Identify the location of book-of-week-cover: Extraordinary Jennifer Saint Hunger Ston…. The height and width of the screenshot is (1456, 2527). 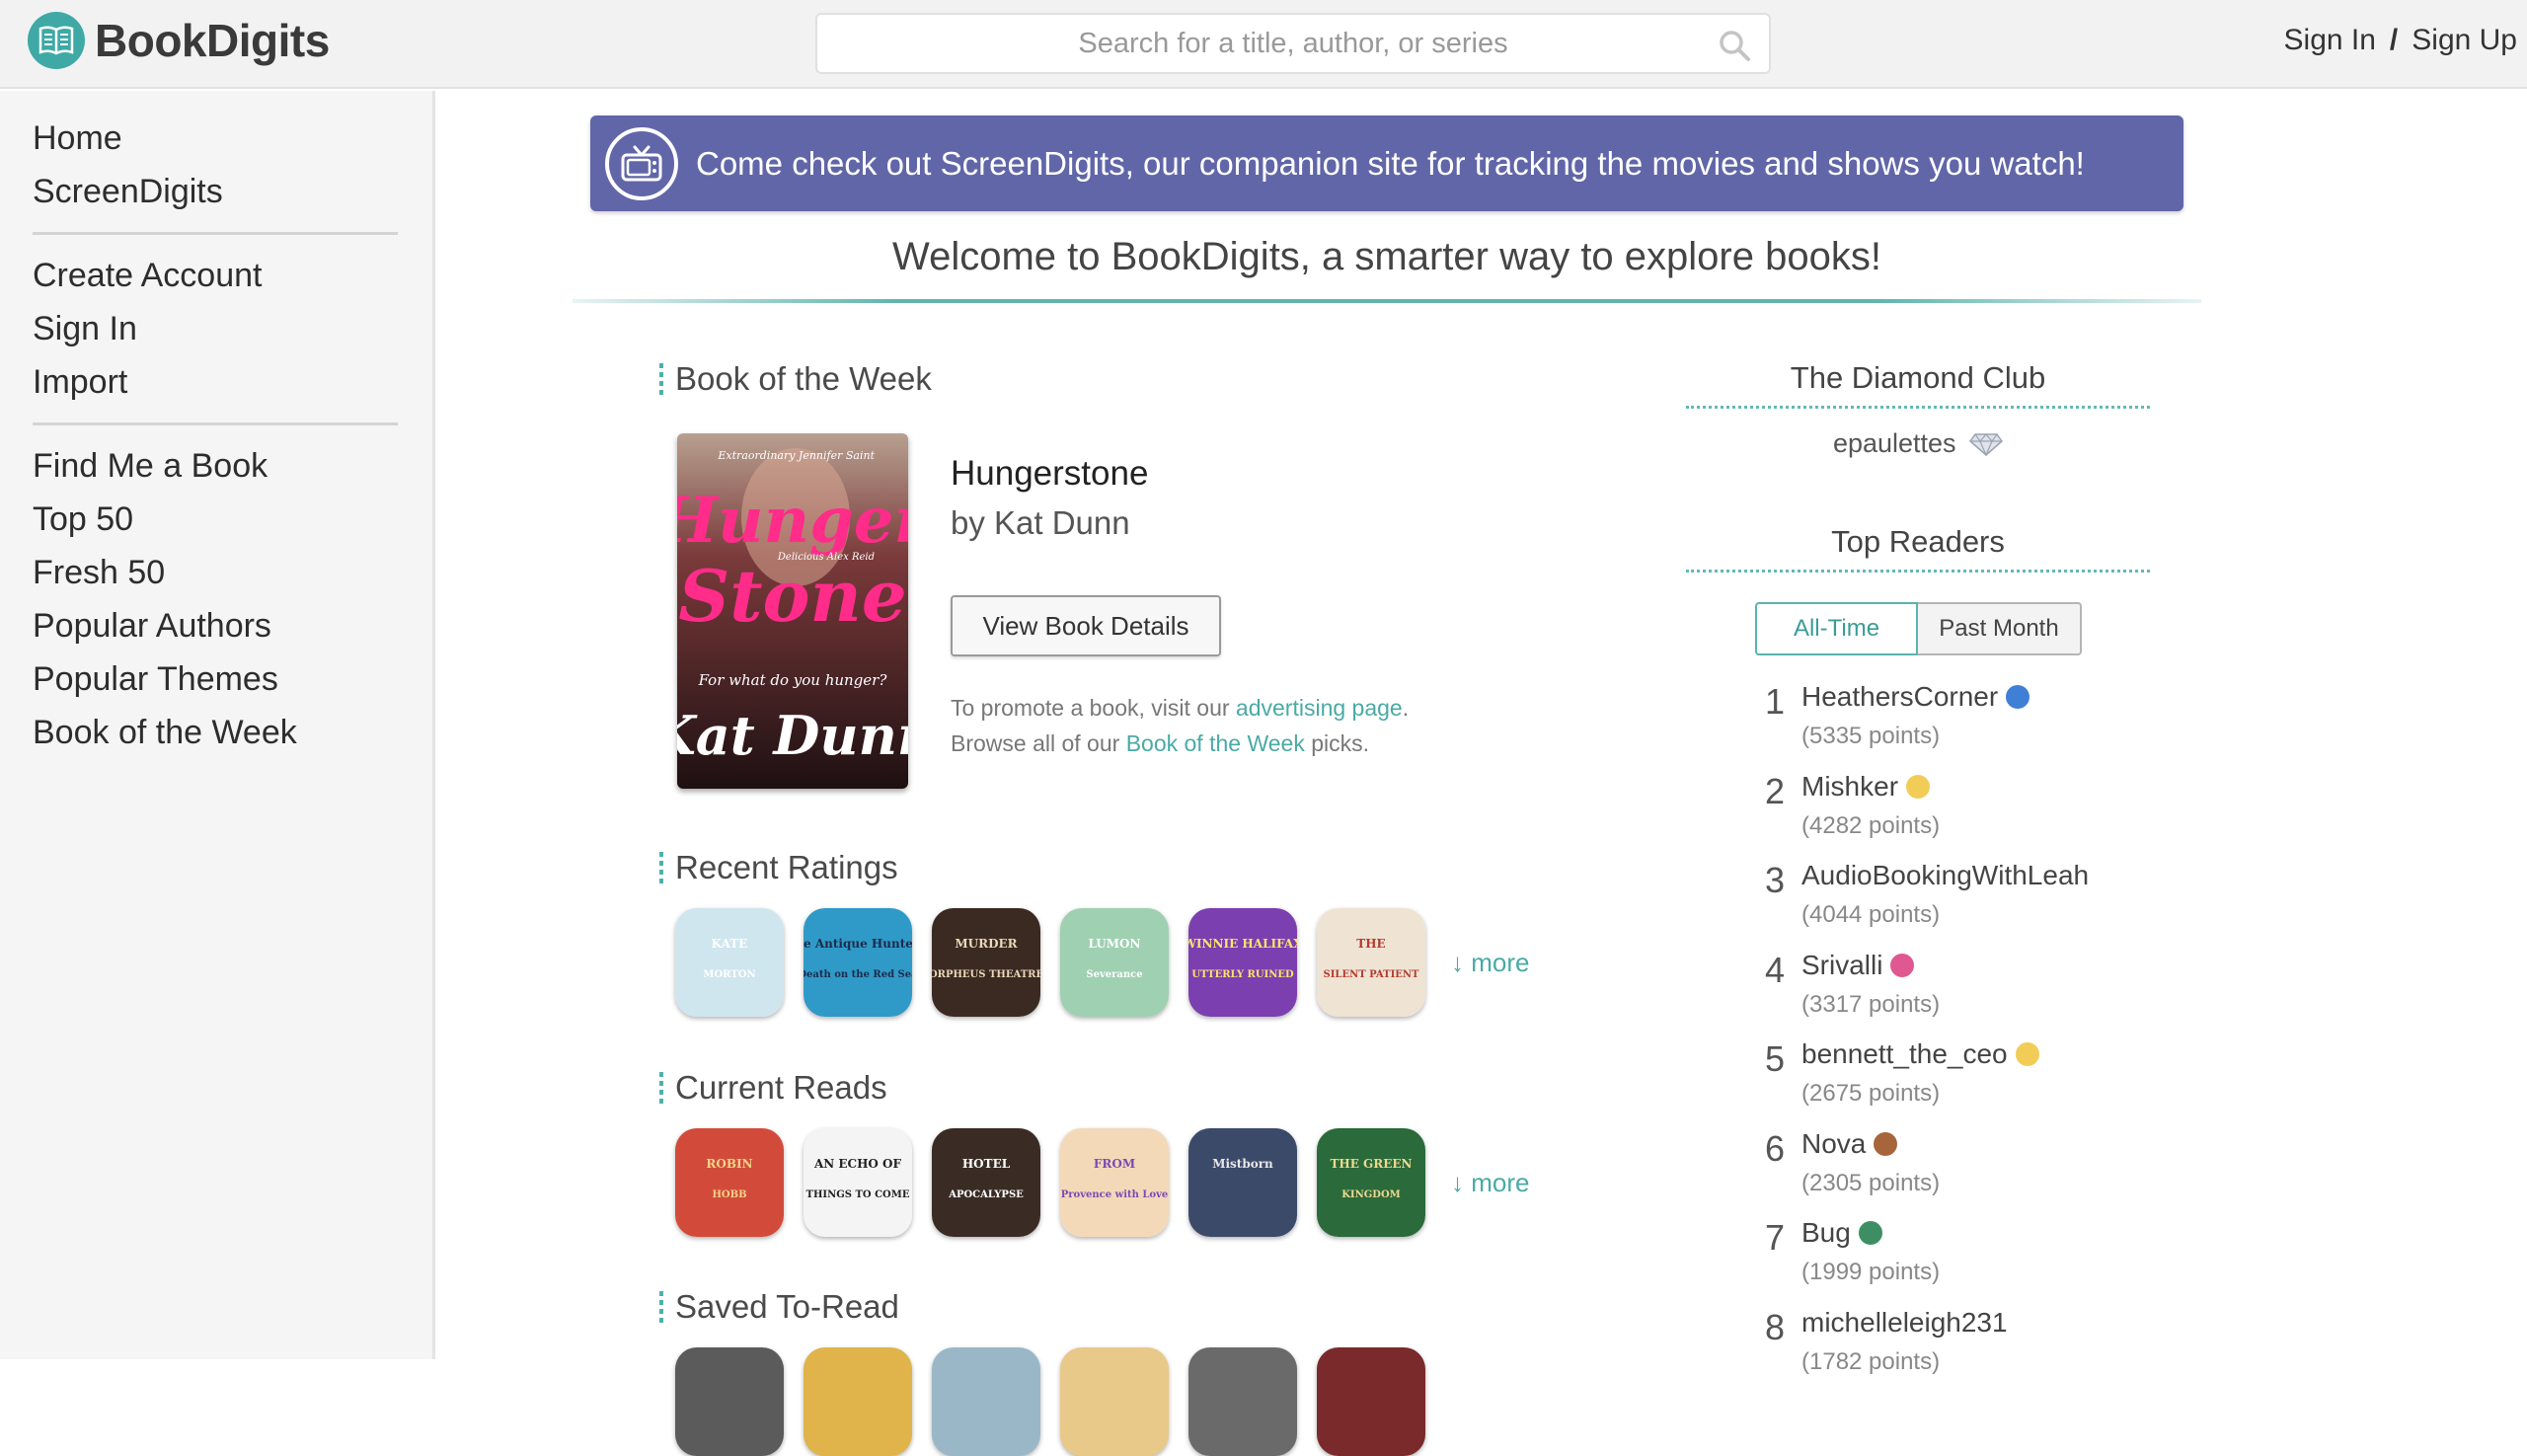
(792, 611).